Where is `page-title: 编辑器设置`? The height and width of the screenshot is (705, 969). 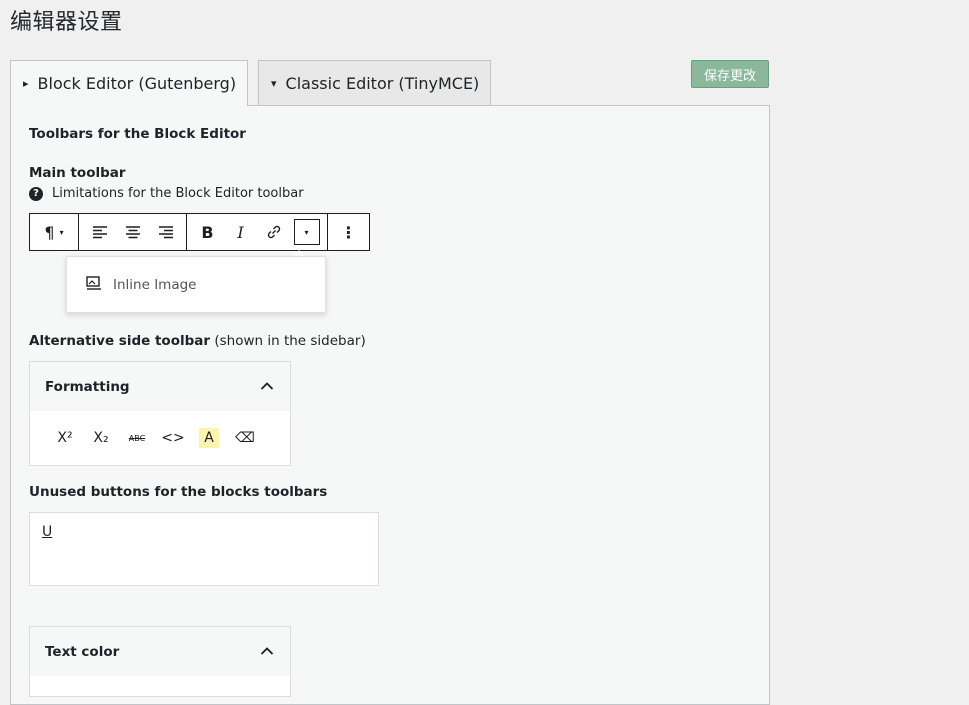 page-title: 编辑器设置 is located at coordinates (66, 22).